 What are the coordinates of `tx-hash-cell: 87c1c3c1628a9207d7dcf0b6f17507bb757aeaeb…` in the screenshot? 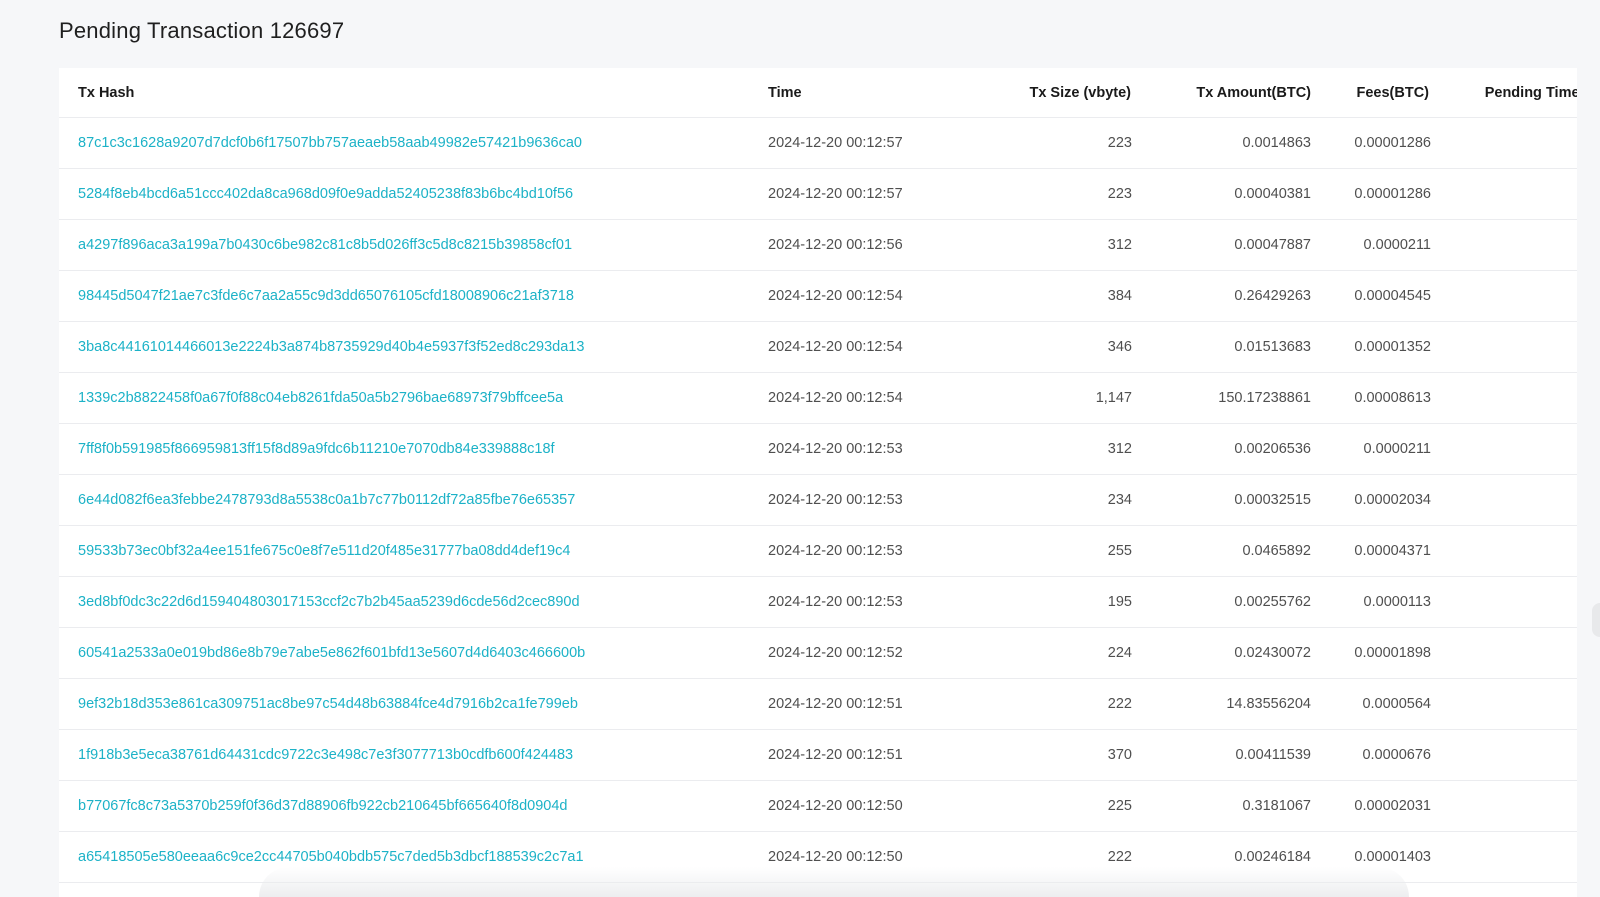 It's located at (408, 143).